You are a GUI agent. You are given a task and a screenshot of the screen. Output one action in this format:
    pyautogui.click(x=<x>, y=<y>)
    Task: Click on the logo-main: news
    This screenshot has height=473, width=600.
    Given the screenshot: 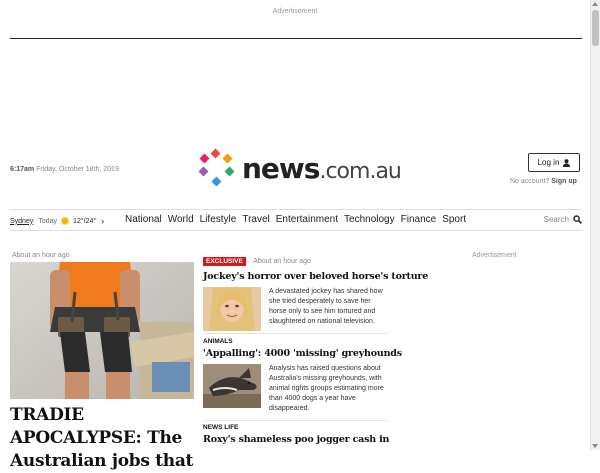 What is the action you would take?
    pyautogui.click(x=281, y=168)
    